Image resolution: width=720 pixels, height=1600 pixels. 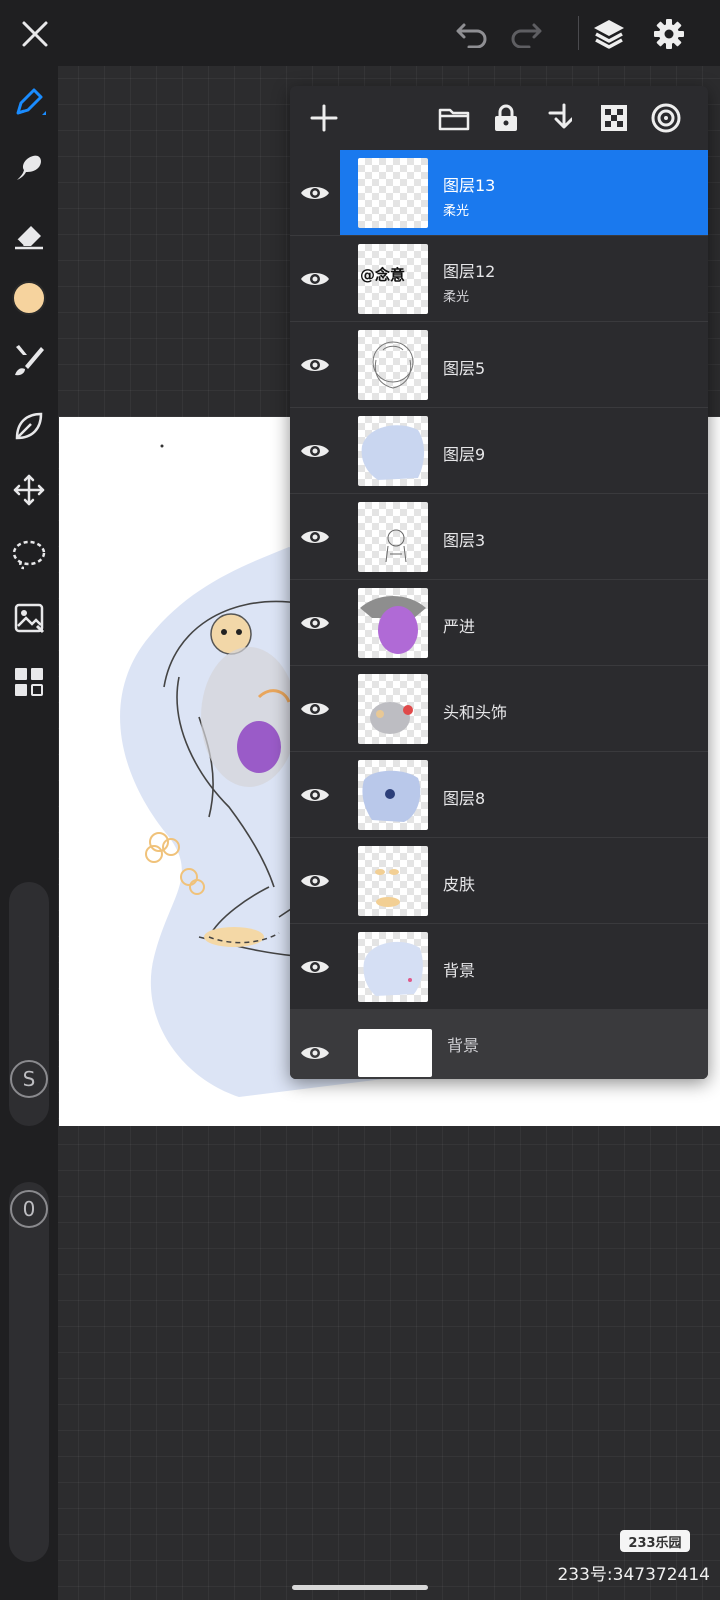 I want to click on layer-name: 图层5, so click(x=464, y=368).